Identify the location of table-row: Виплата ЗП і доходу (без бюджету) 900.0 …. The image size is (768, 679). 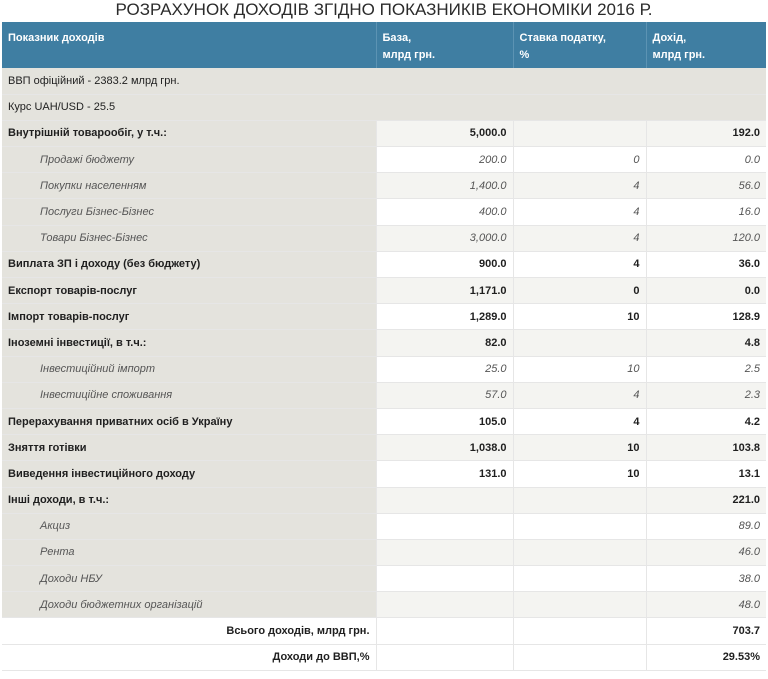
(384, 265).